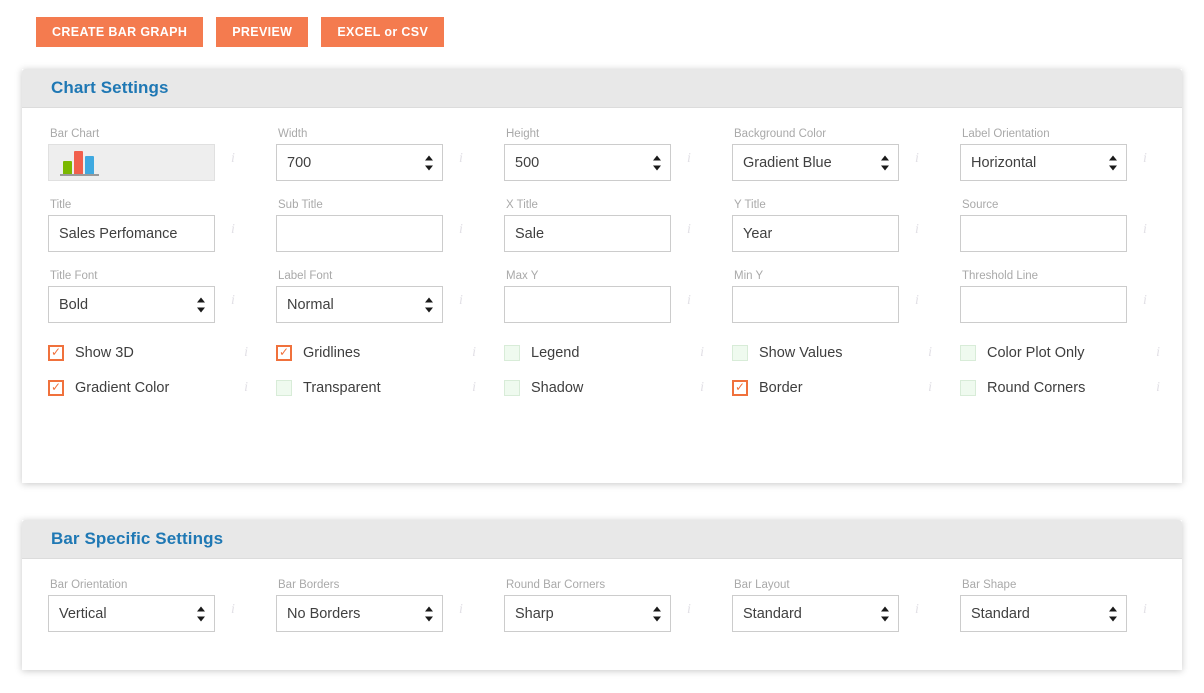  What do you see at coordinates (689, 159) in the screenshot?
I see `info-icon-height: i` at bounding box center [689, 159].